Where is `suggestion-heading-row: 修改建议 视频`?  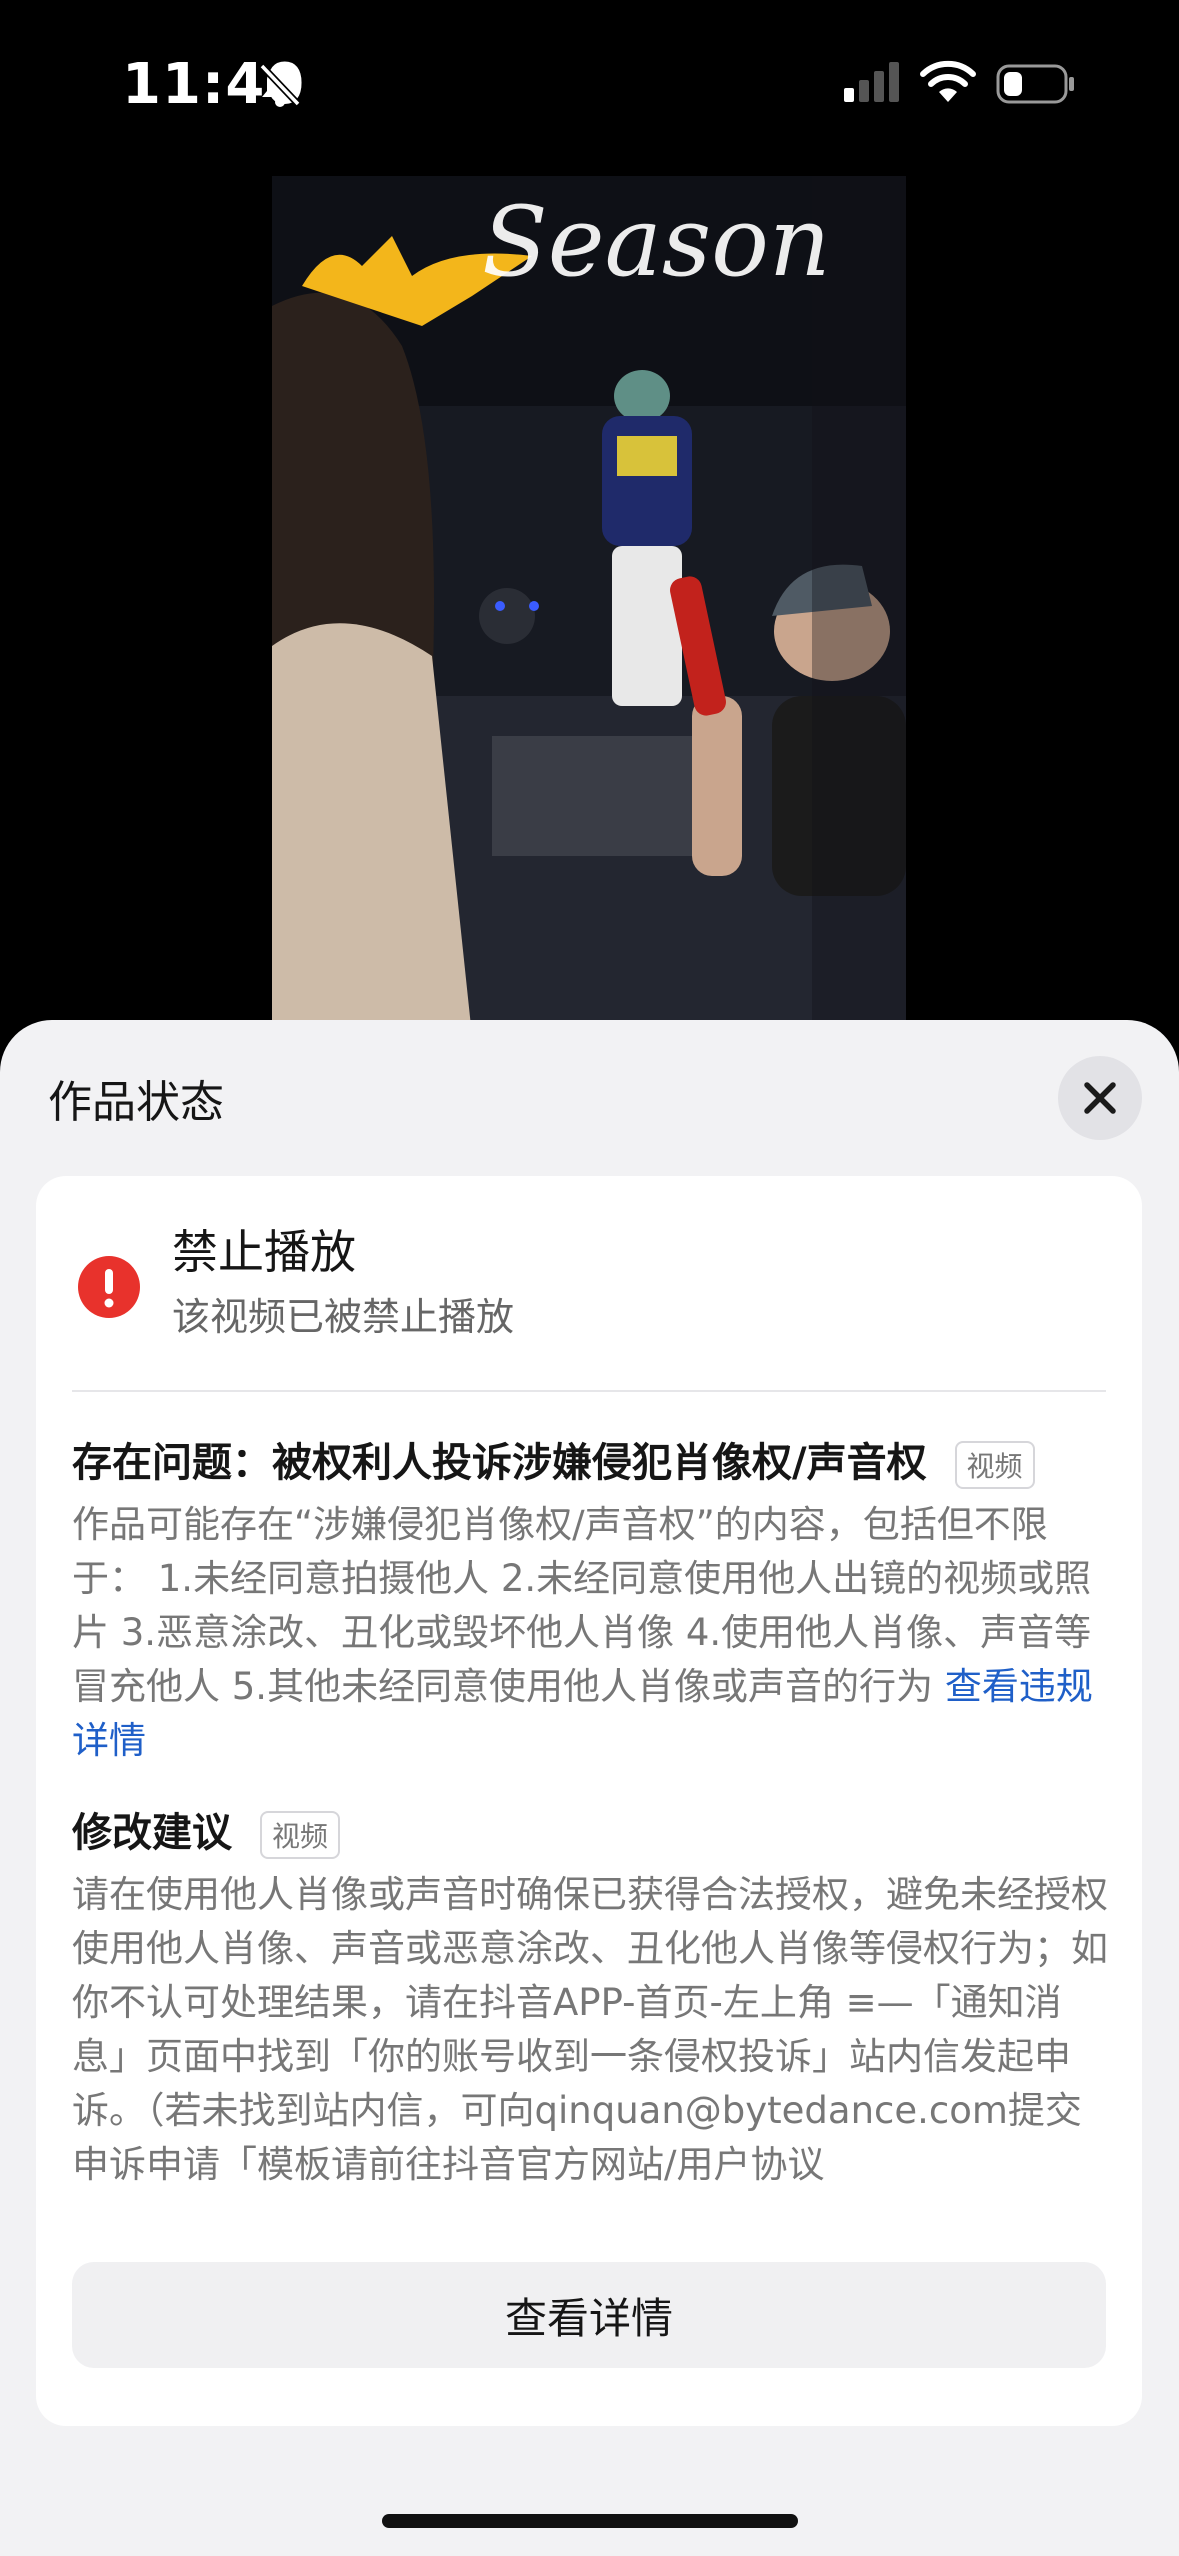
suggestion-heading-row: 修改建议 视频 is located at coordinates (206, 1829).